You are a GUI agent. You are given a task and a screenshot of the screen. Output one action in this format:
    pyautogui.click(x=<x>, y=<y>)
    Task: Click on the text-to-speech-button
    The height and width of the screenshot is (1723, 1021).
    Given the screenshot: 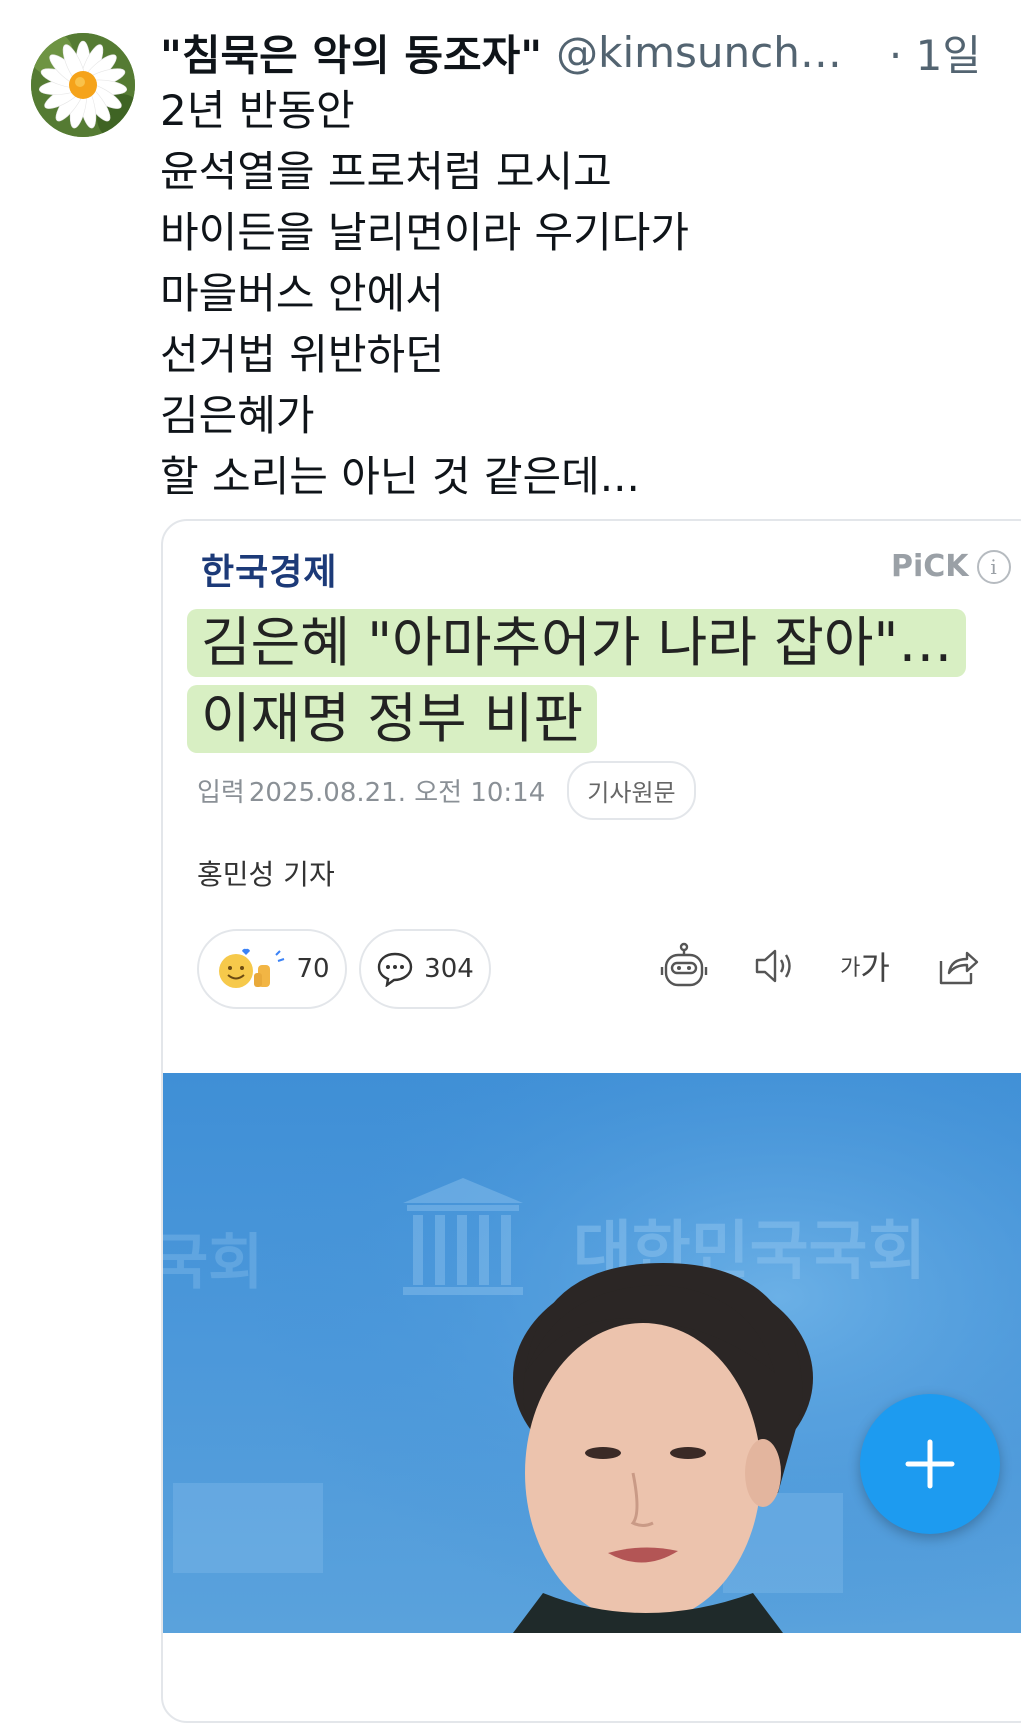 What is the action you would take?
    pyautogui.click(x=774, y=966)
    